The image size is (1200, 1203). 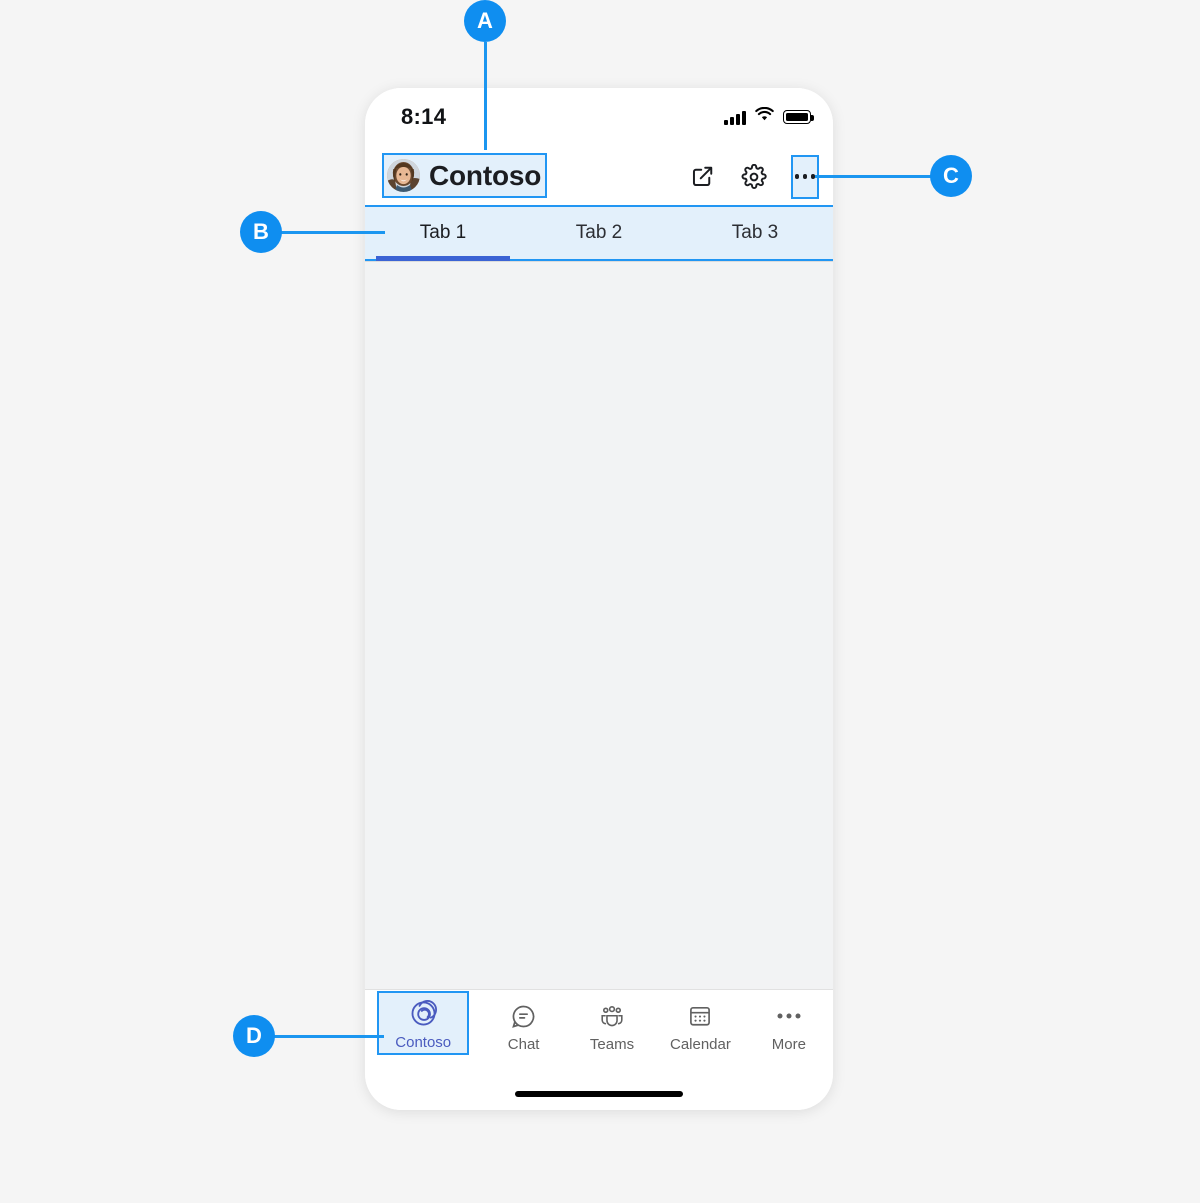 I want to click on bottom-nav-items: Contoso Chat Teams Calendar More, so click(x=599, y=1025).